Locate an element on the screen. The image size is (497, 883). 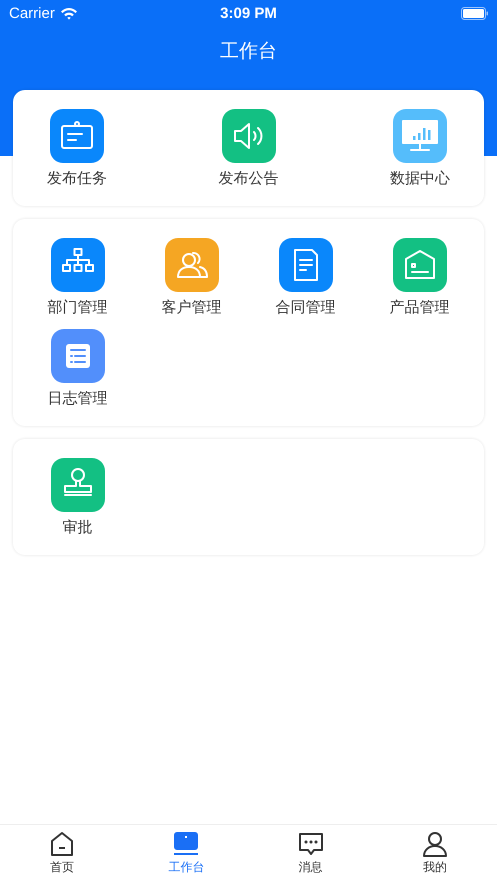
tab-item: 消息 is located at coordinates (310, 854).